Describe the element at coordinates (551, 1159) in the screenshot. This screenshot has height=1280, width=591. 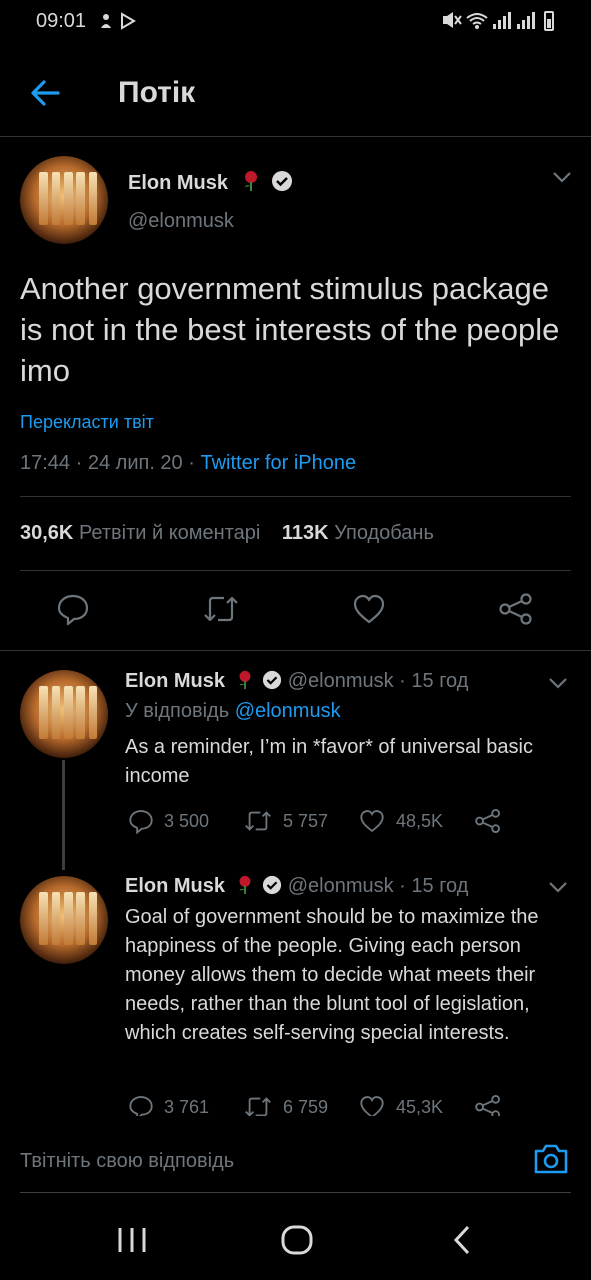
I see `camera-icon` at that location.